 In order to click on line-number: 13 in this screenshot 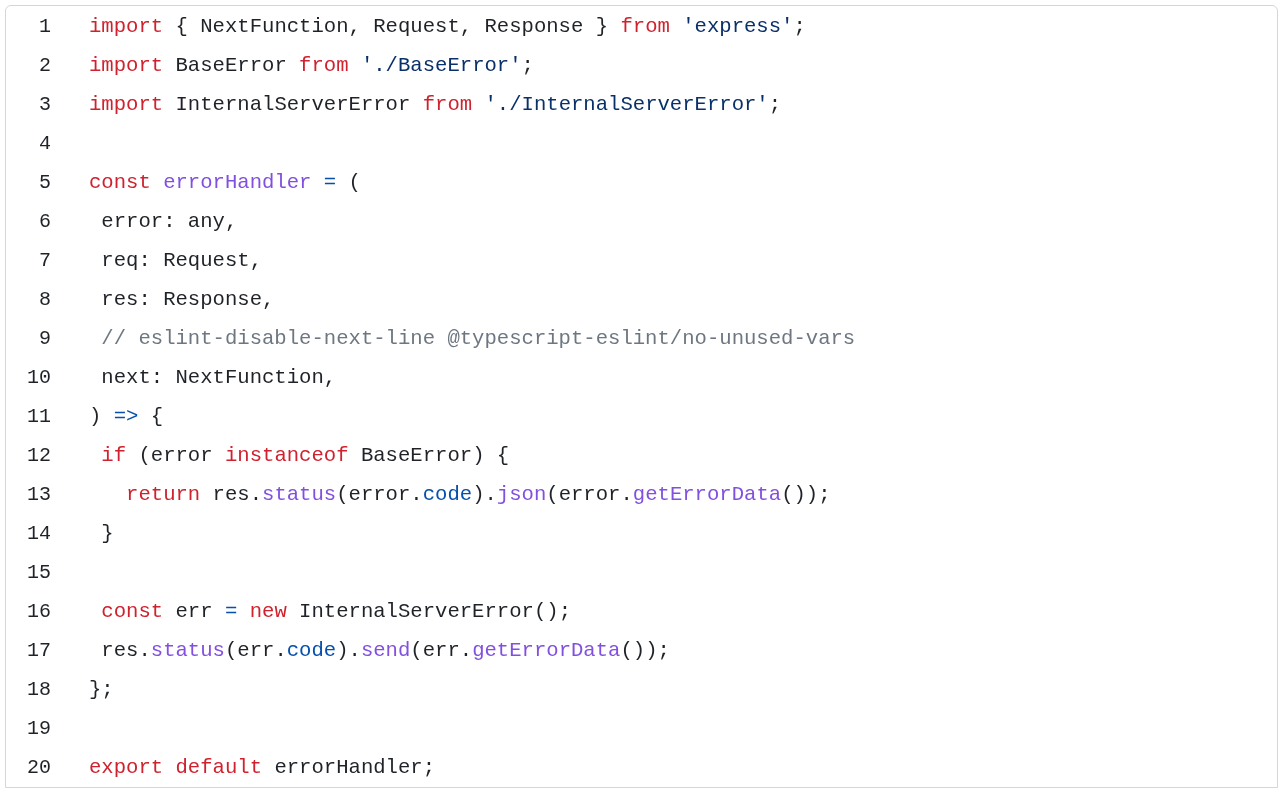, I will do `click(38, 494)`.